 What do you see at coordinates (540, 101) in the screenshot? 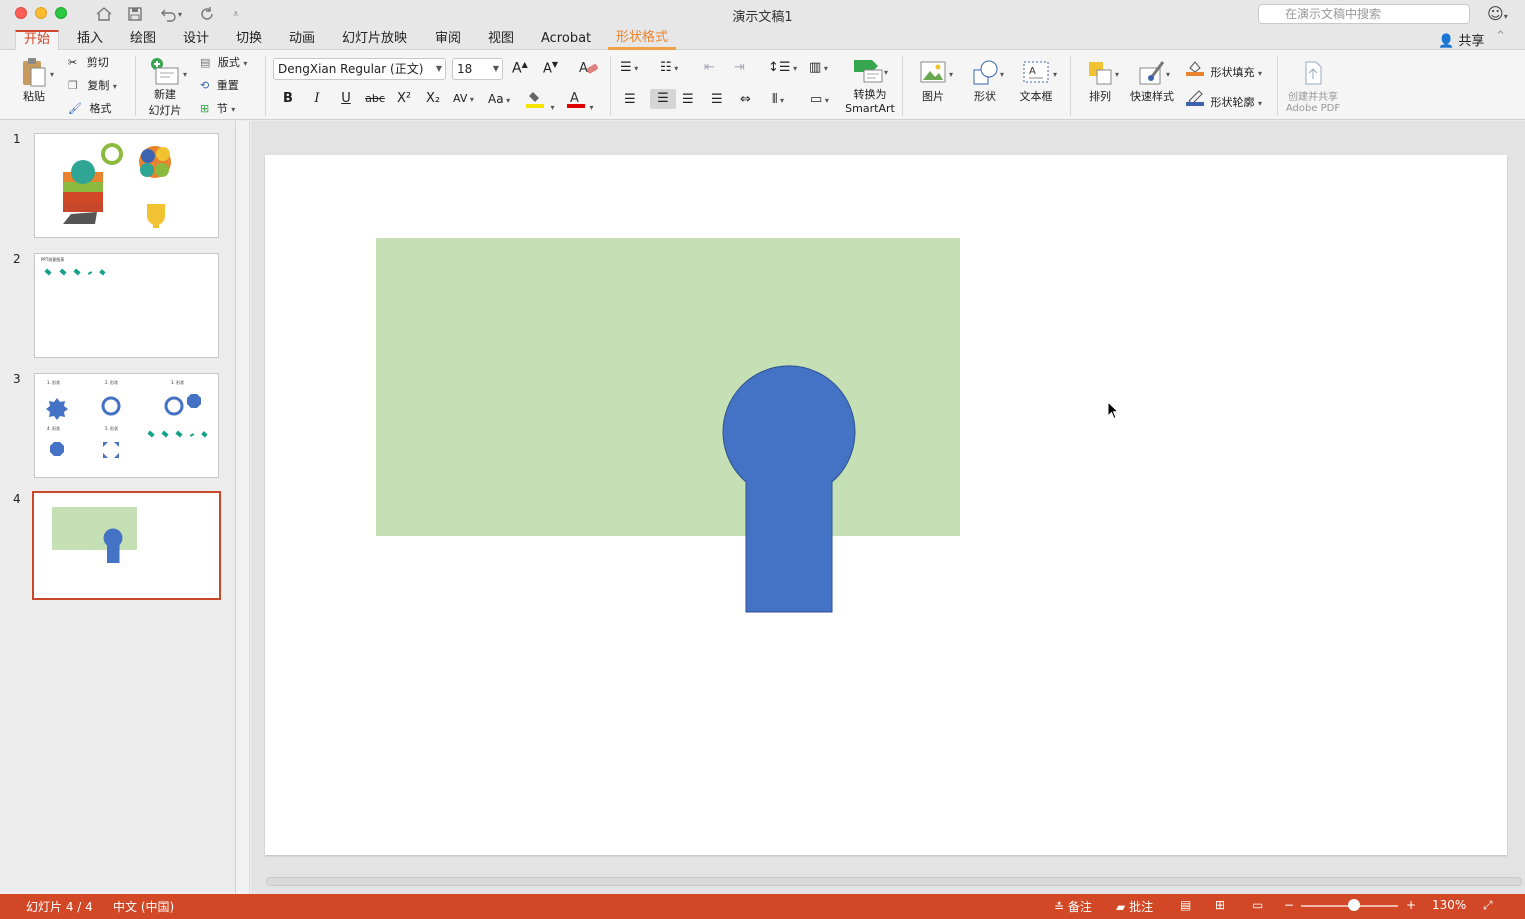
I see `highlight-color-icon: ▾` at bounding box center [540, 101].